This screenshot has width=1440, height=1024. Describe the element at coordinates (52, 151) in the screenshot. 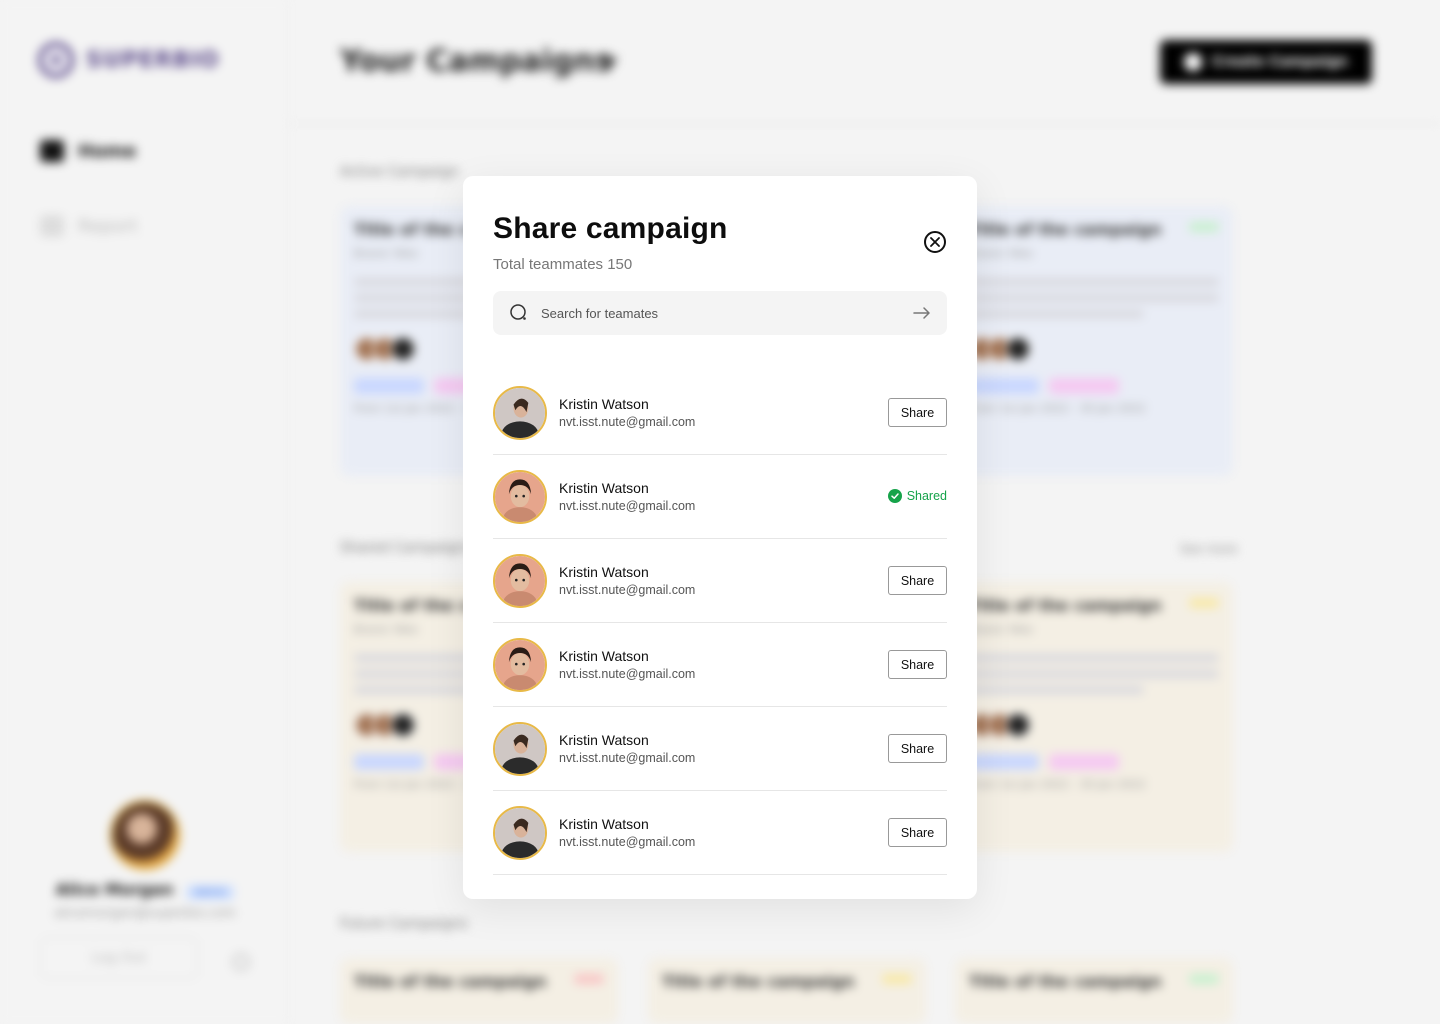

I see `home-icon` at that location.